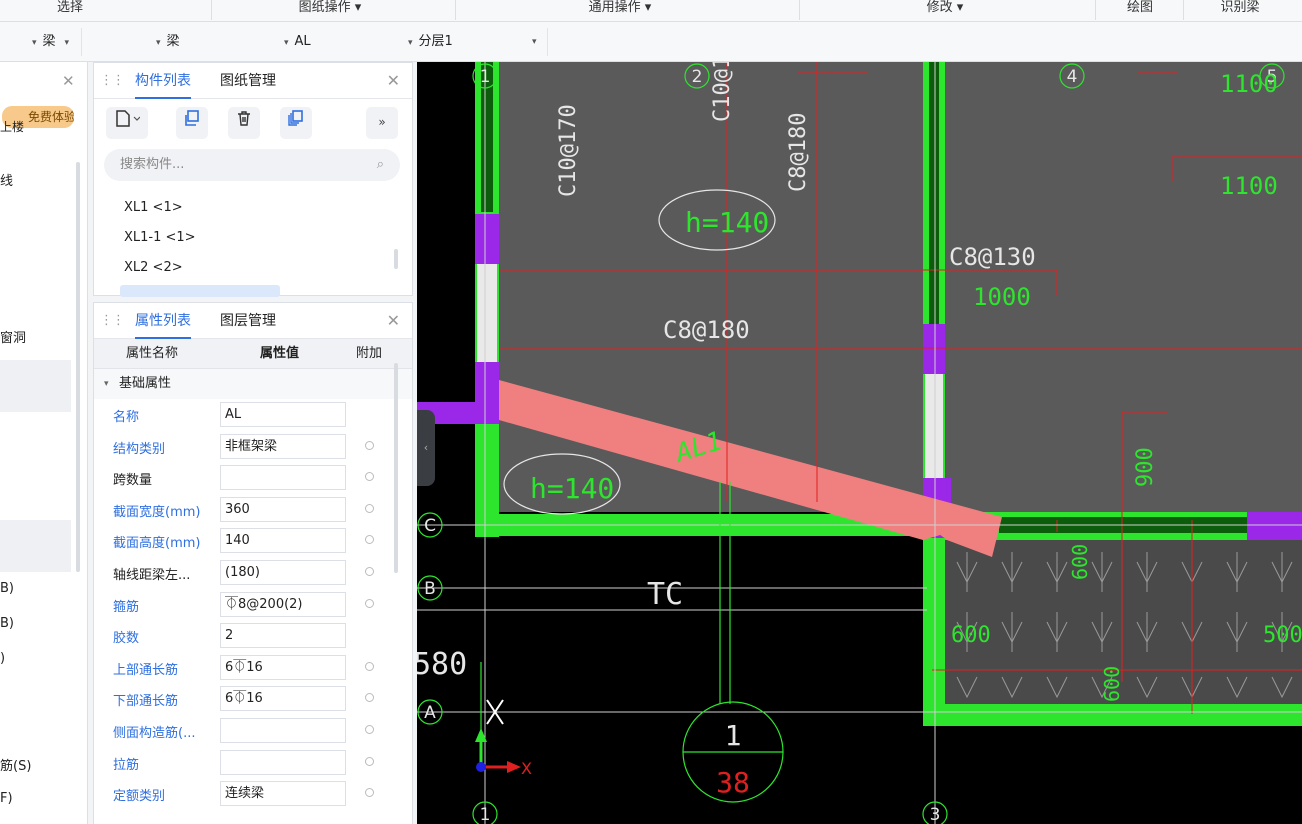 The height and width of the screenshot is (824, 1302). Describe the element at coordinates (70, 10) in the screenshot. I see `ribbon-group-select: 选择` at that location.